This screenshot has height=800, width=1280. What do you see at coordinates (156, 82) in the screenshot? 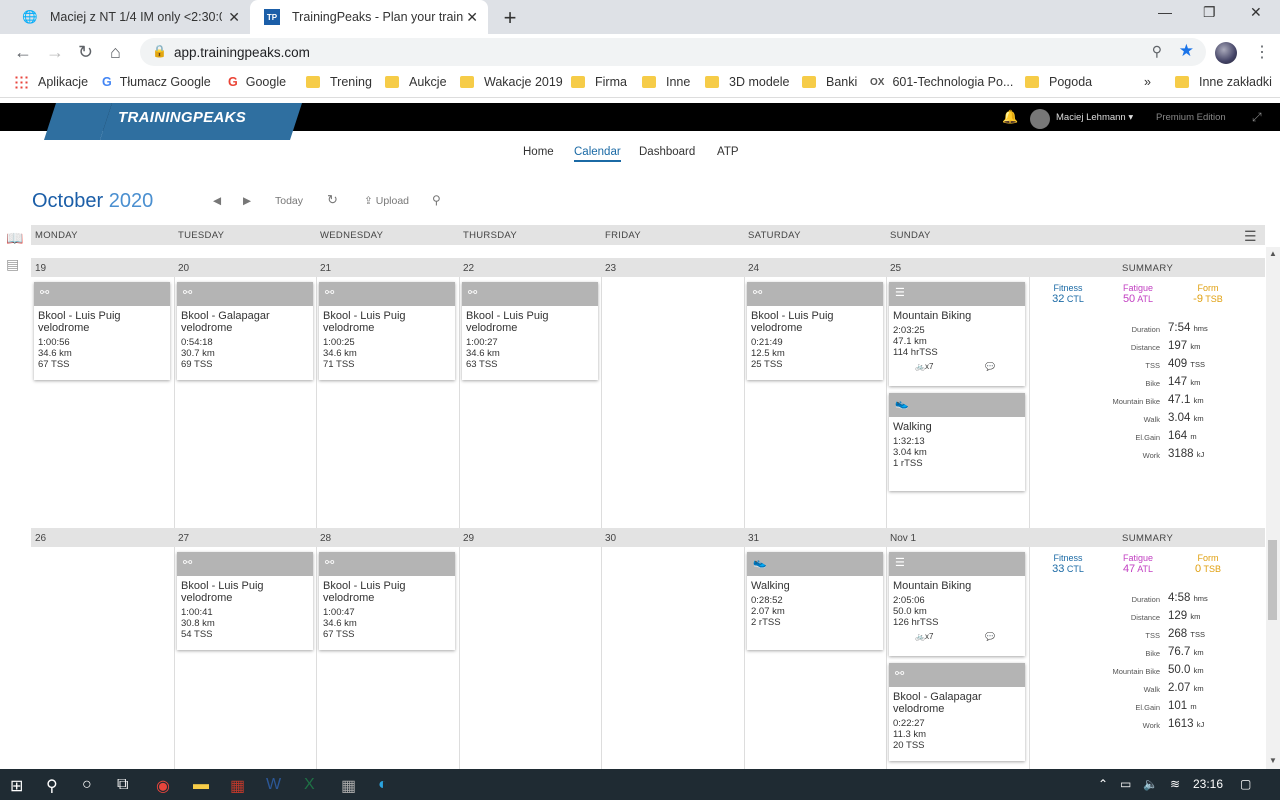
I see `bookmark-translate: G Tłumacz Google` at bounding box center [156, 82].